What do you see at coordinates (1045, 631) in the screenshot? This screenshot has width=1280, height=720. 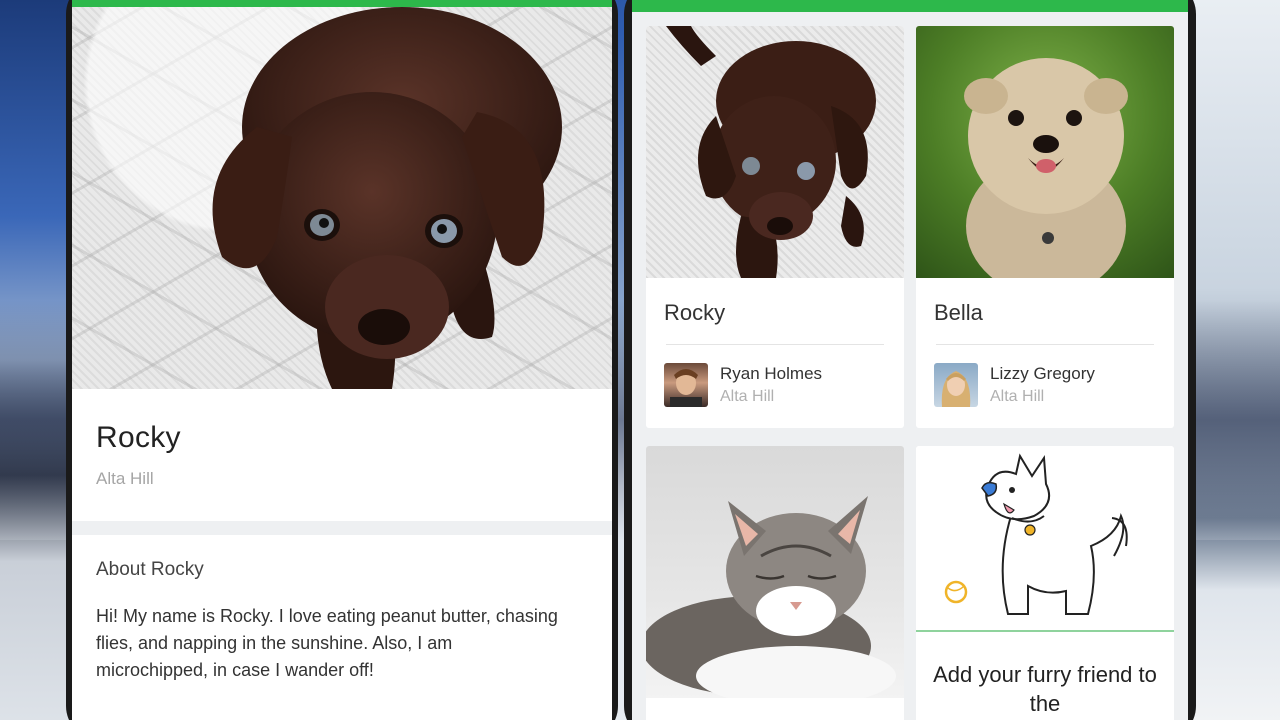 I see `ground-line` at bounding box center [1045, 631].